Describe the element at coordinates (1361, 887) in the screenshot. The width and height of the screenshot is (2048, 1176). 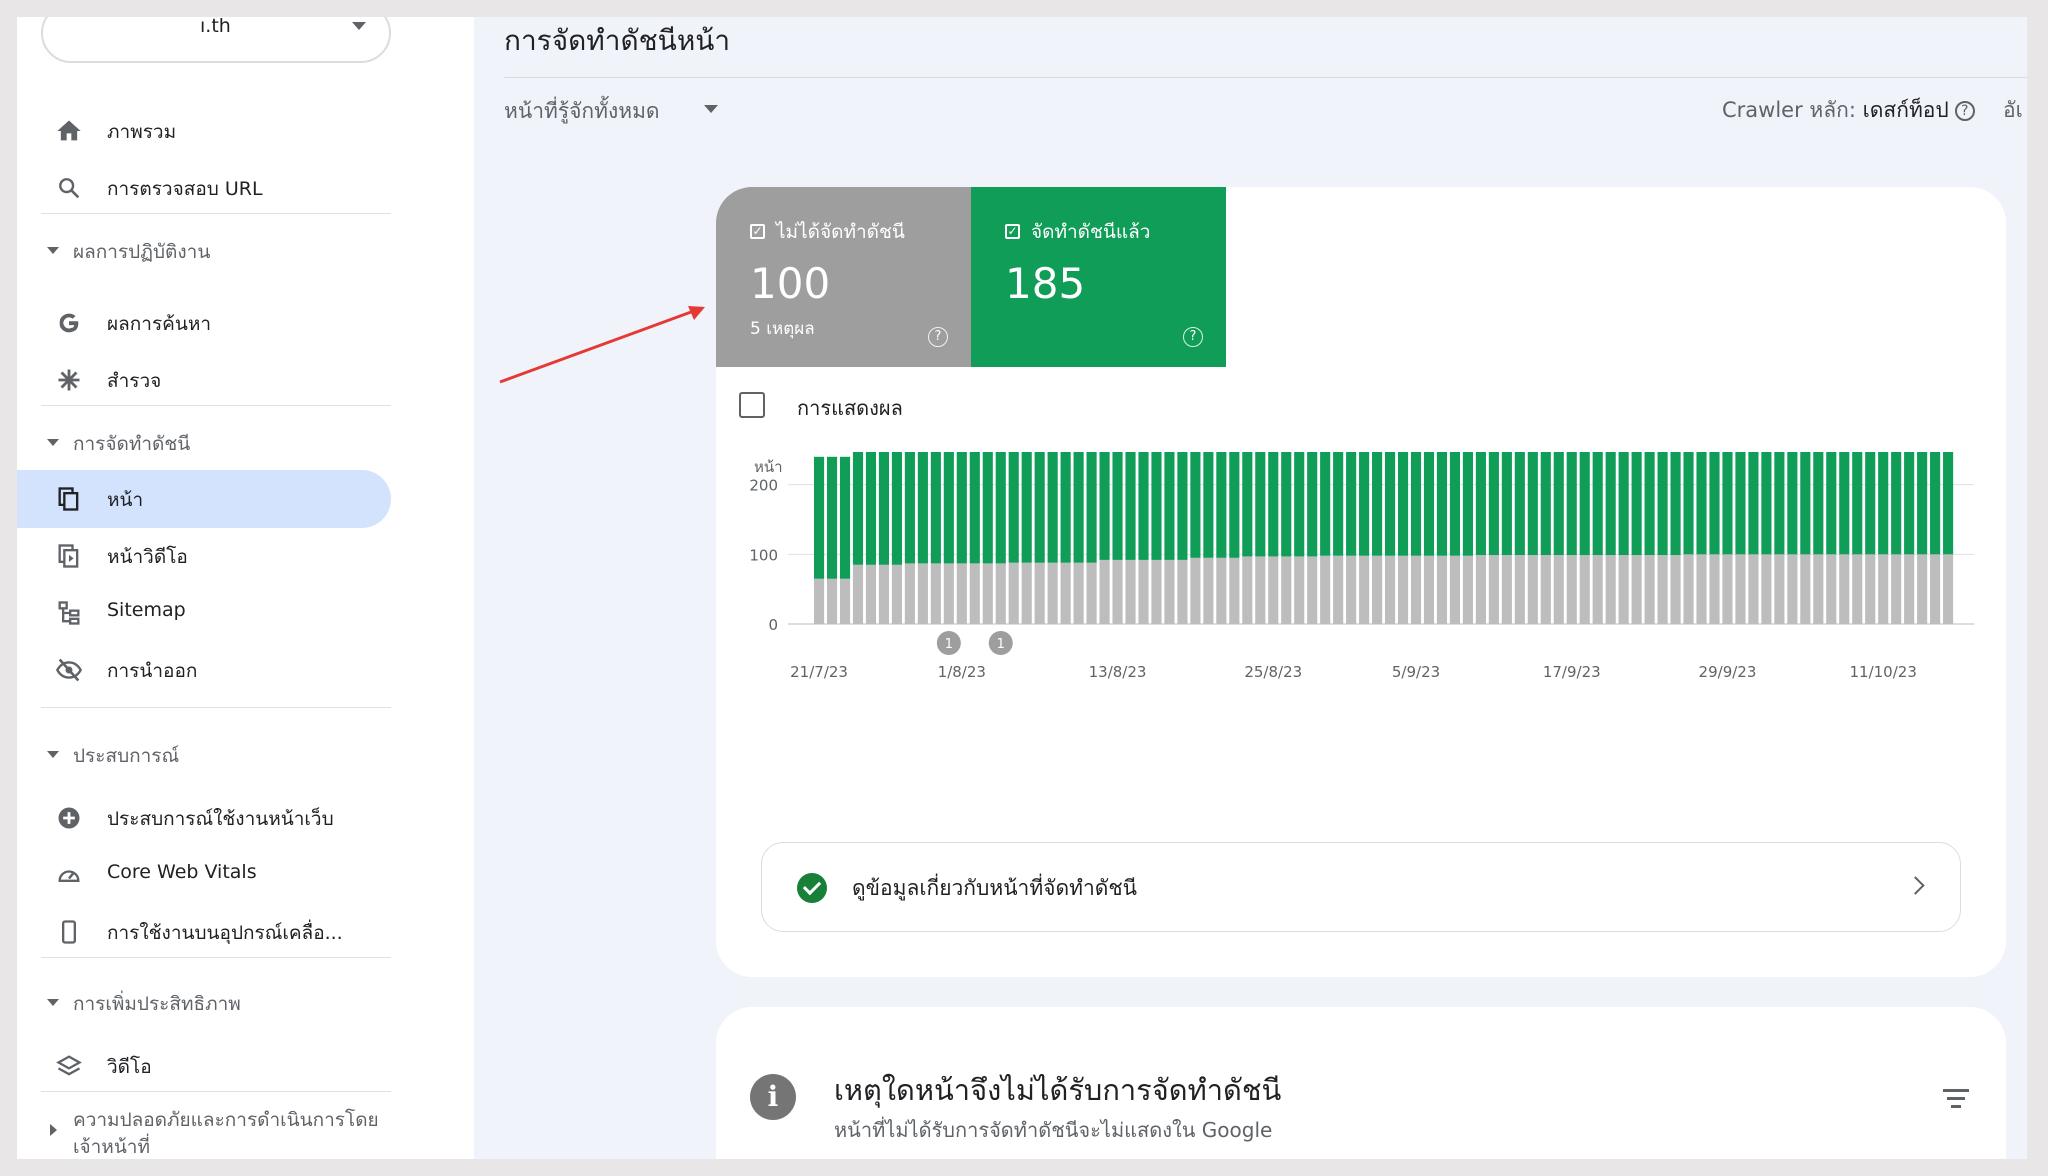
I see `view-indexed-pages-row: ดูข้อมูลเกี่ยวกับหน้าที่จัดทำดัชนี` at that location.